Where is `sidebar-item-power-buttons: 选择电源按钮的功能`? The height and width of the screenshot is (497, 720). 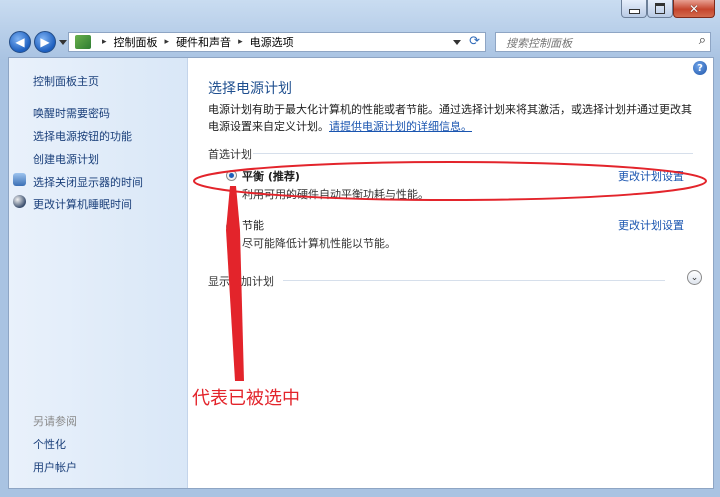
sidebar-item-power-buttons: 选择电源按钮的功能 is located at coordinates (82, 136).